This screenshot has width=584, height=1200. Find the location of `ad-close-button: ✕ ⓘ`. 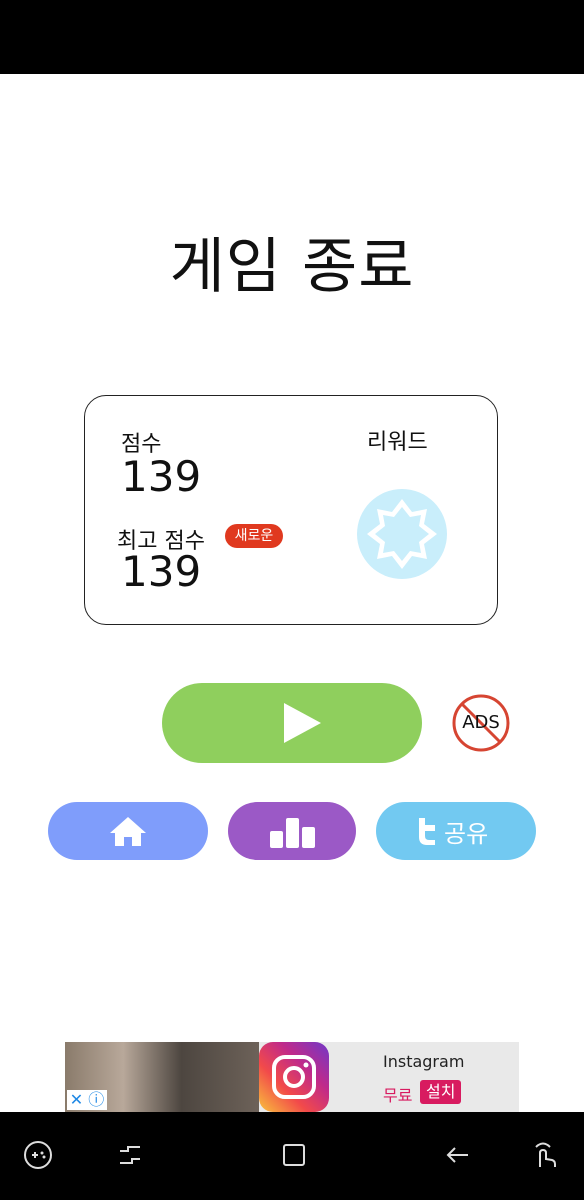

ad-close-button: ✕ ⓘ is located at coordinates (87, 1100).